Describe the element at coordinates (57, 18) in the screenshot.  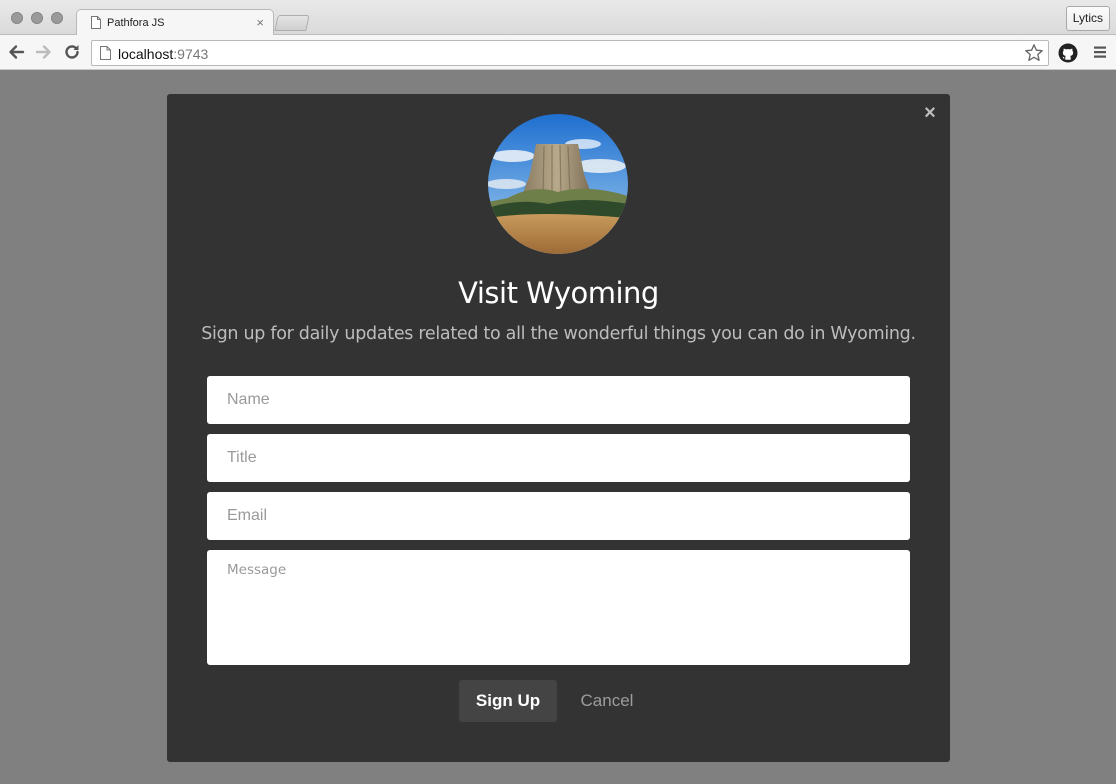
I see `zoom-window-button` at that location.